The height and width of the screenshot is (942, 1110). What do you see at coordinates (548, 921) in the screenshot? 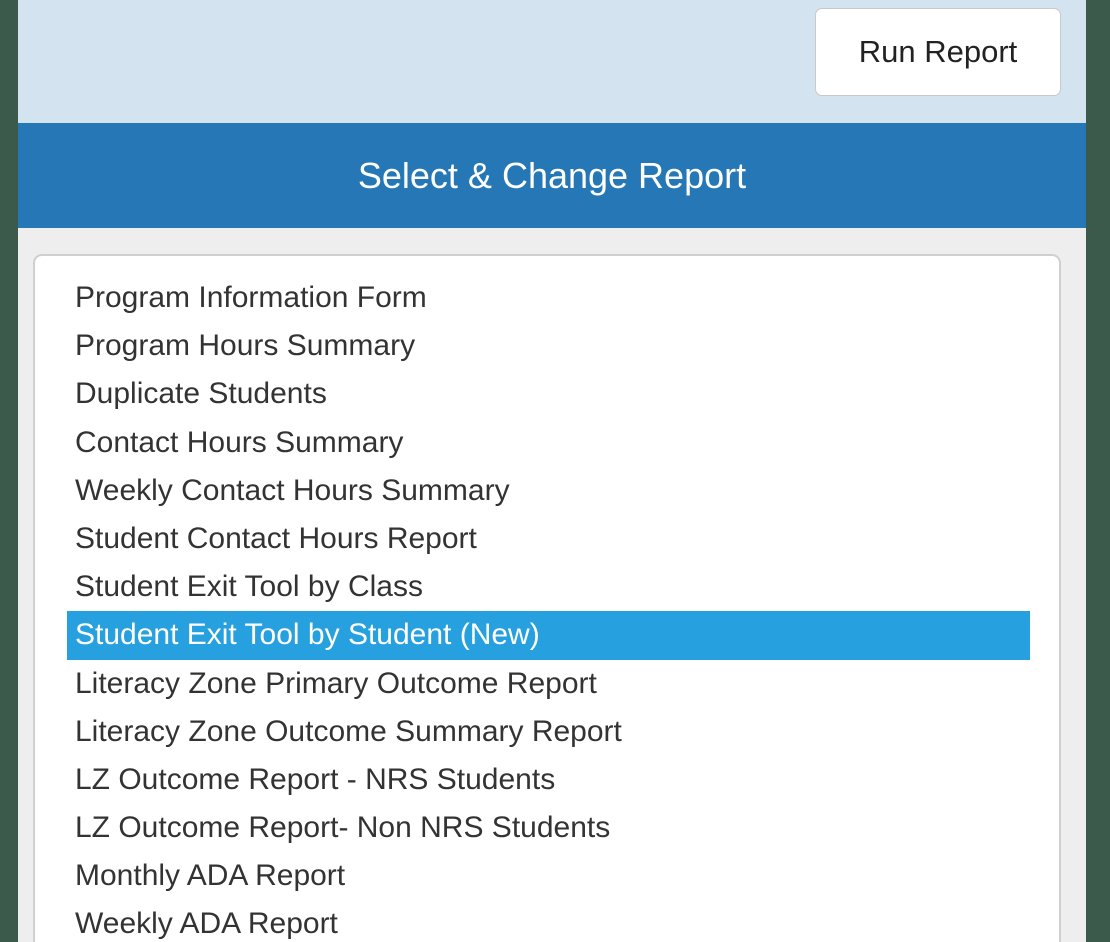
I see `report-option: Weekly ADA Report` at bounding box center [548, 921].